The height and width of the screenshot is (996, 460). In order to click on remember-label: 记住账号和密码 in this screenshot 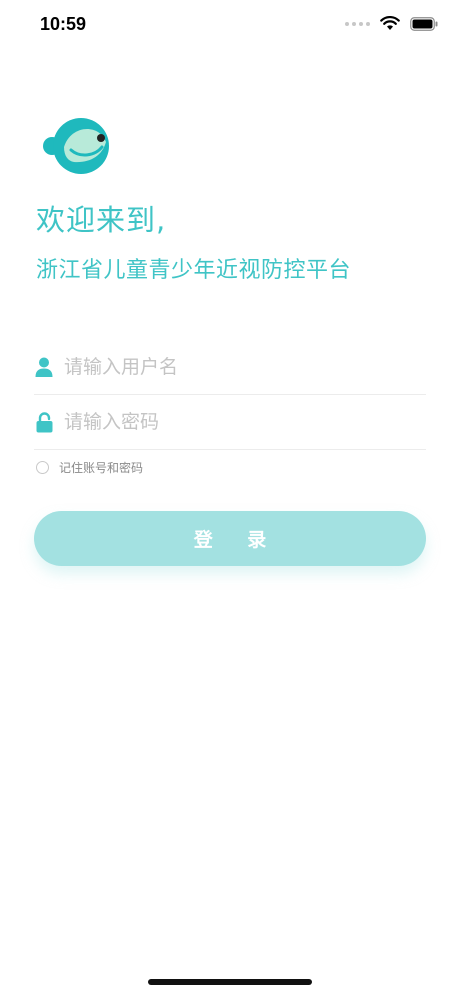, I will do `click(101, 468)`.